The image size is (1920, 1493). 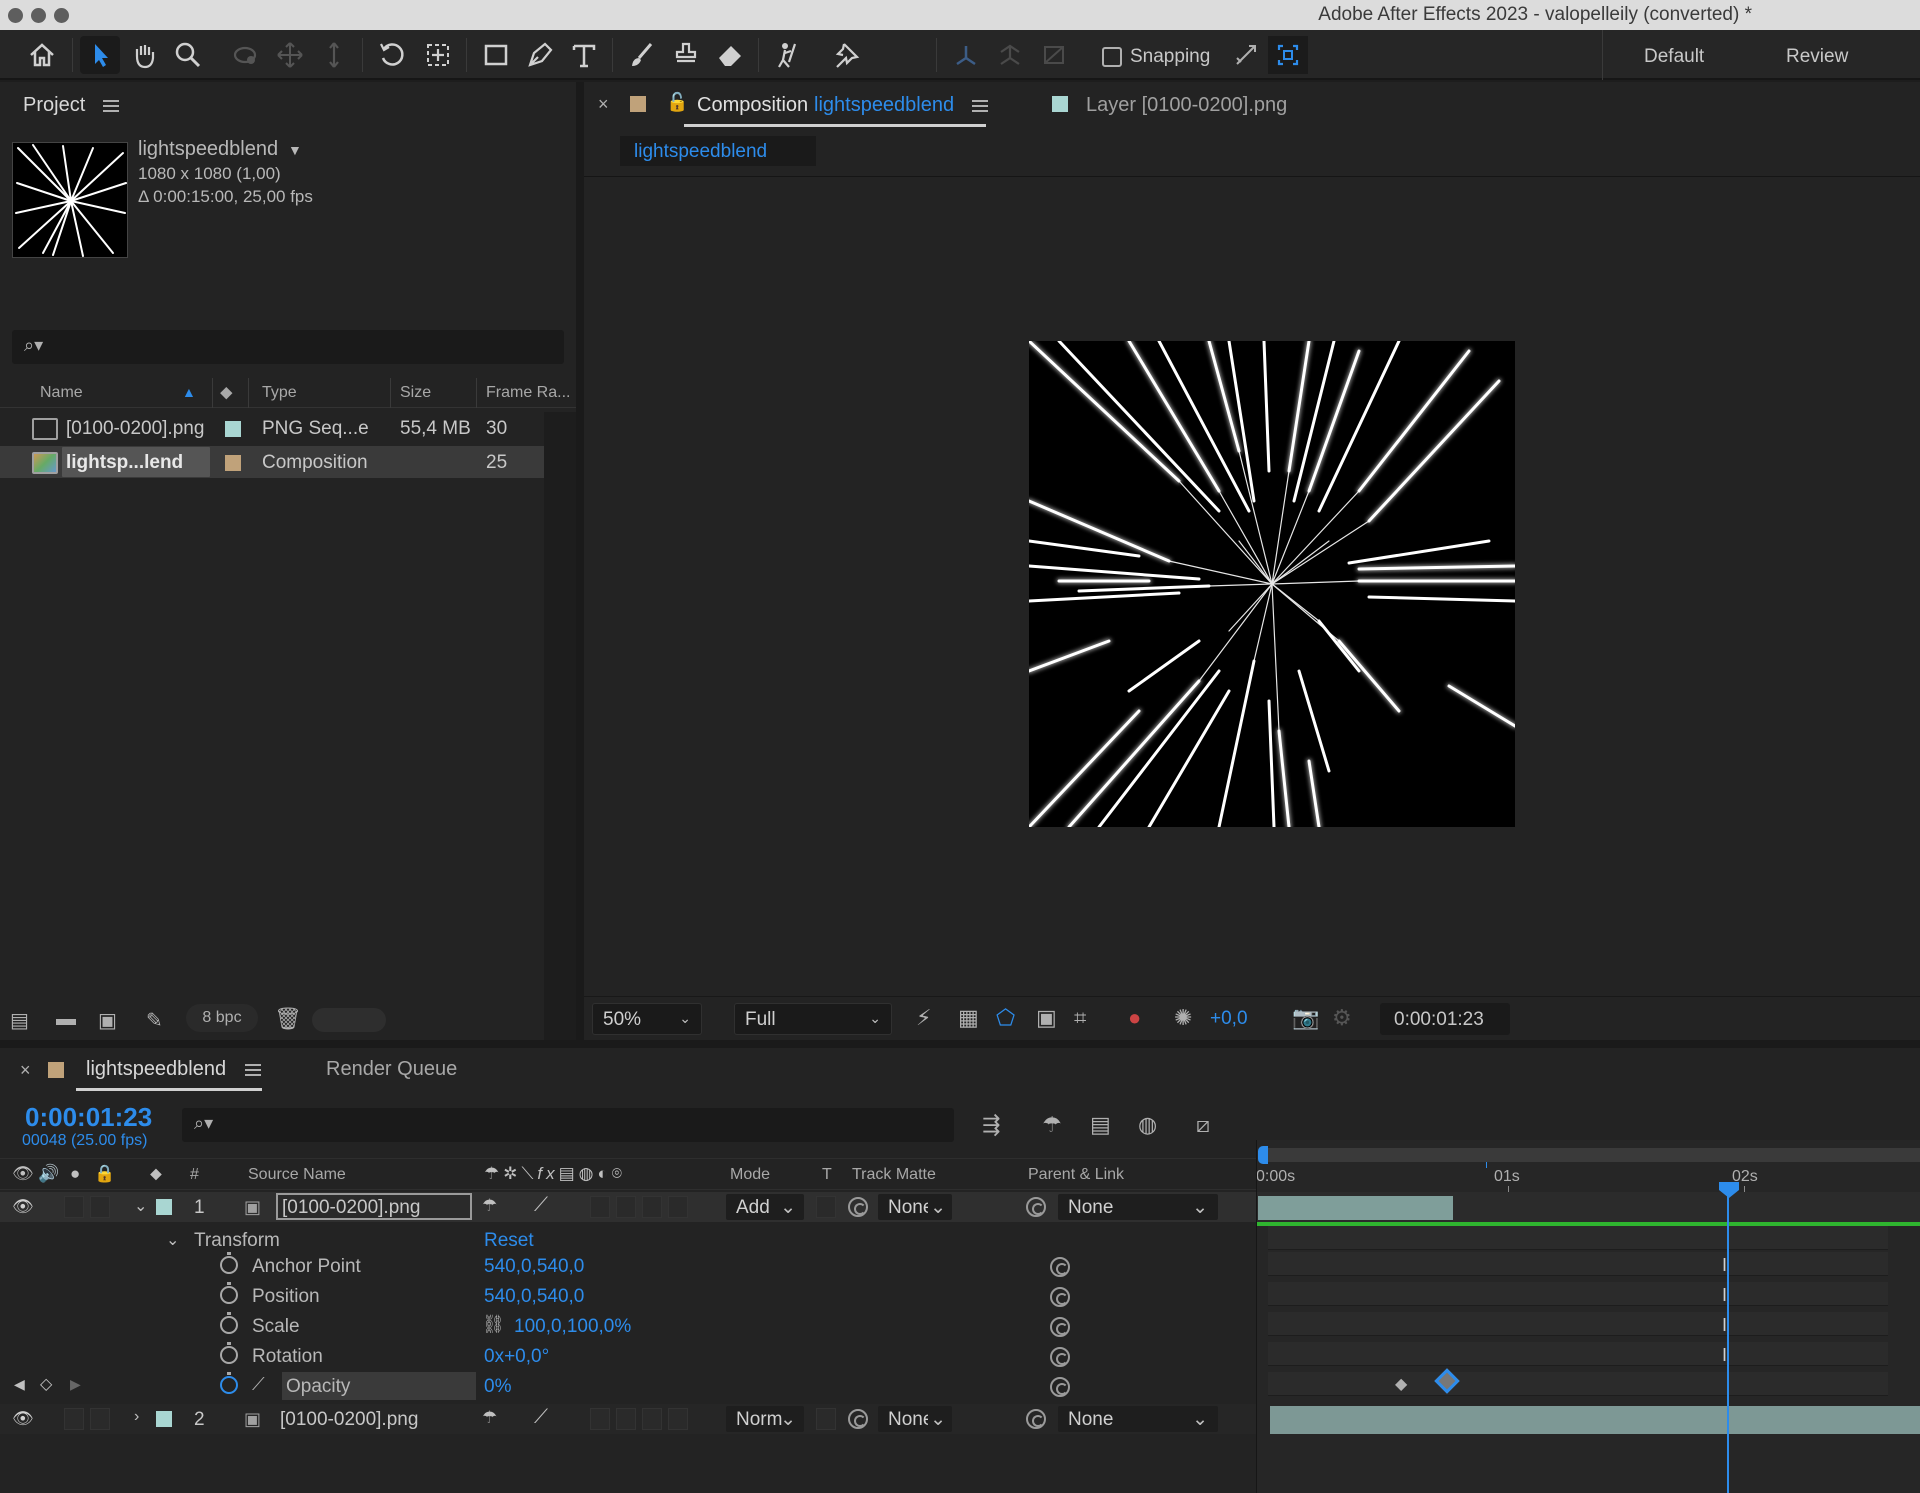 What do you see at coordinates (534, 1267) in the screenshot?
I see `anchor-point-value: 540,0,540,0` at bounding box center [534, 1267].